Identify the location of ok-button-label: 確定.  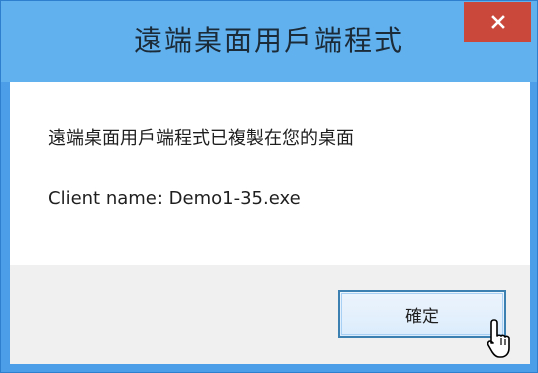
(422, 316).